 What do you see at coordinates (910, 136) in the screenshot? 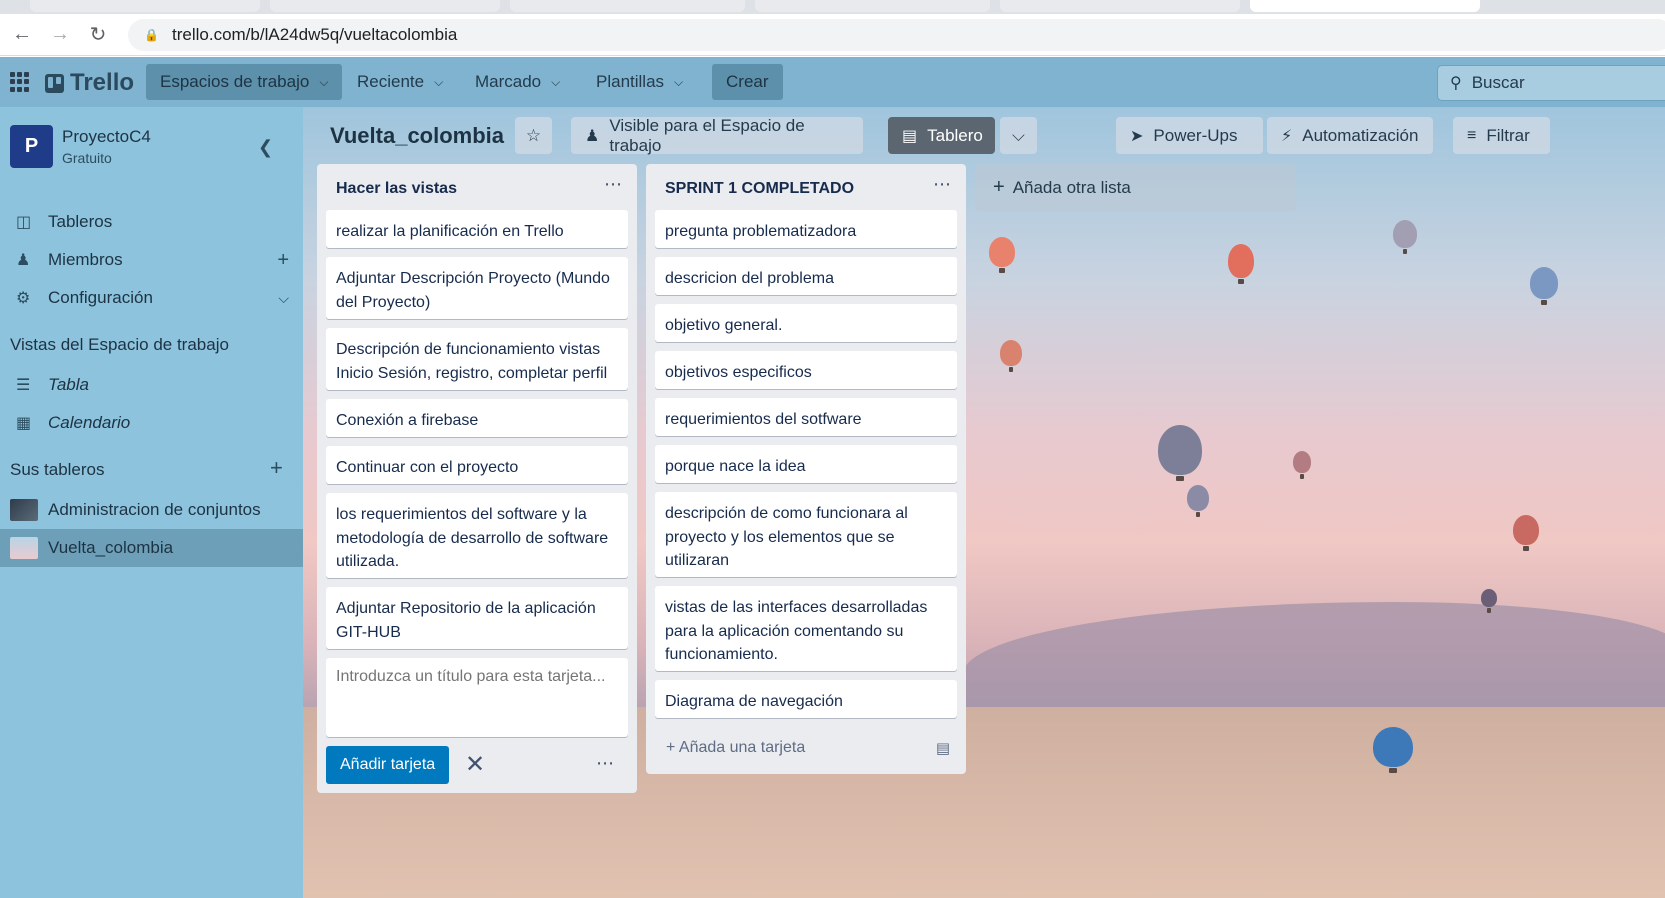
I see `board-view-icon: ▤` at bounding box center [910, 136].